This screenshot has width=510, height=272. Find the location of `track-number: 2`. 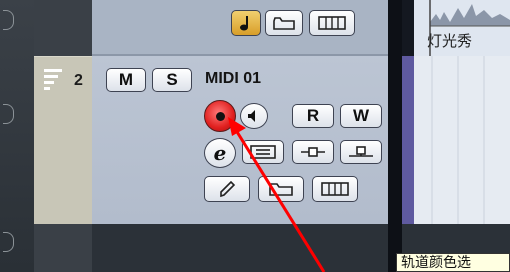

track-number: 2 is located at coordinates (78, 80).